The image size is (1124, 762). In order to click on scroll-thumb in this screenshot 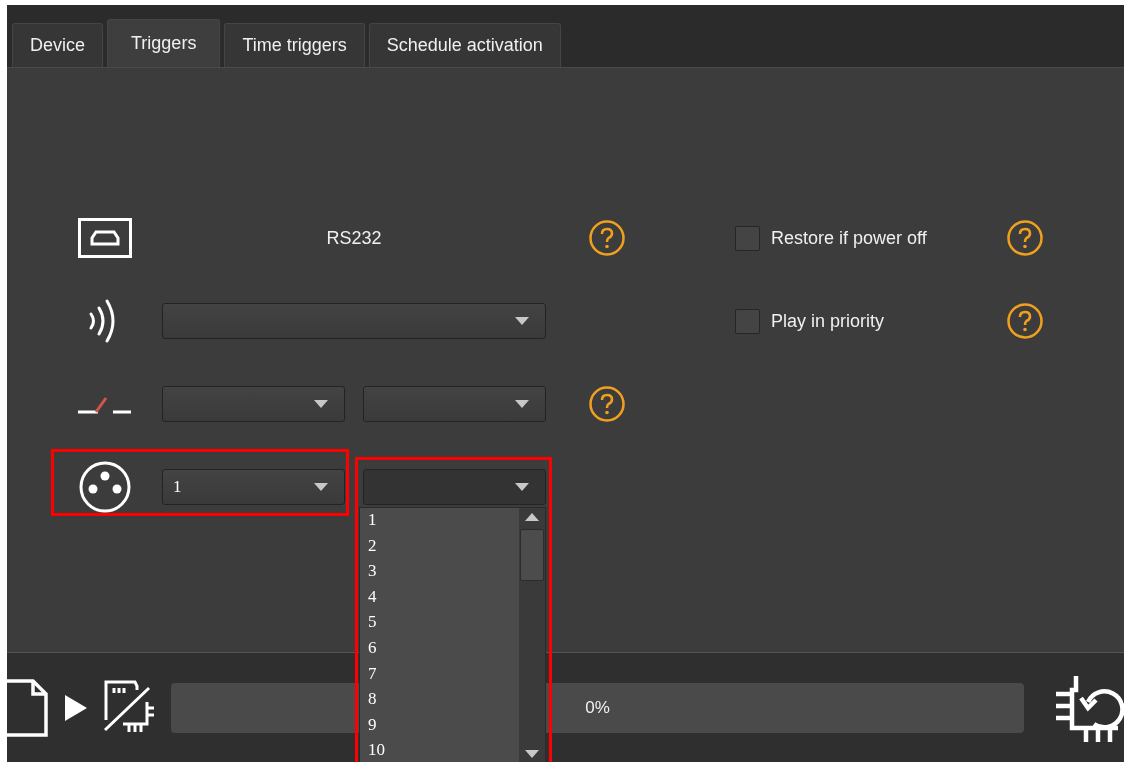, I will do `click(532, 555)`.